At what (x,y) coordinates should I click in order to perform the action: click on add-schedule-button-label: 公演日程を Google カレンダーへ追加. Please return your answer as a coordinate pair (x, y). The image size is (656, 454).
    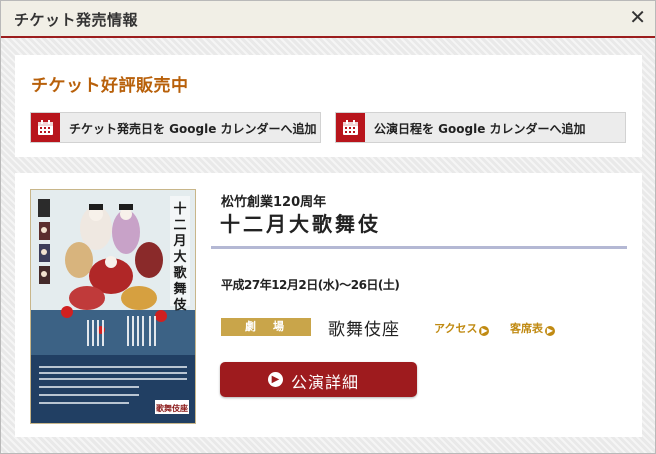
    Looking at the image, I should click on (480, 129).